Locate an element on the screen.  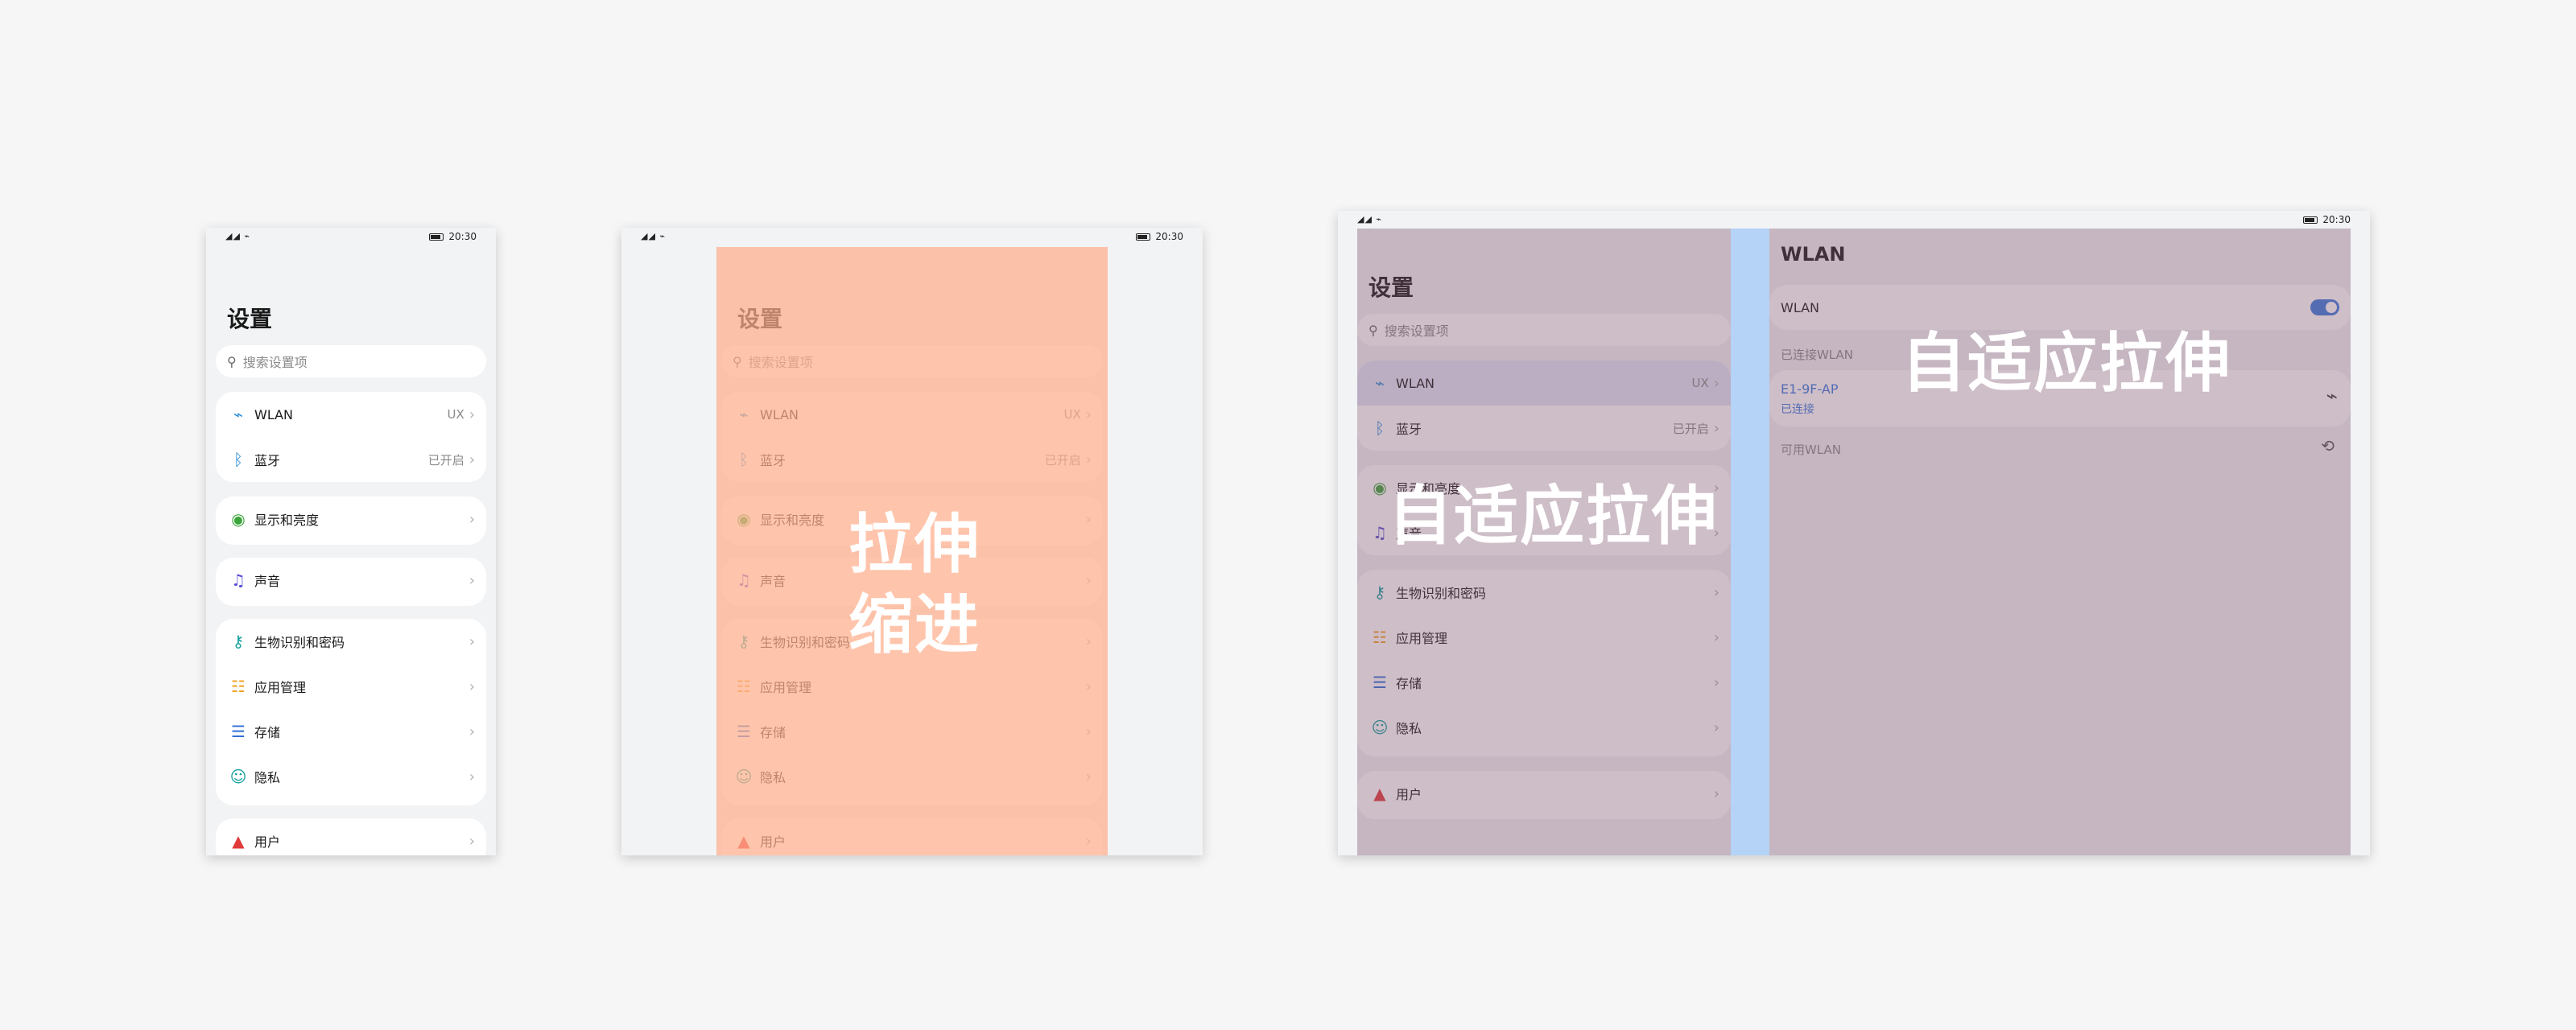
privacy-icon: ☺ is located at coordinates (238, 776).